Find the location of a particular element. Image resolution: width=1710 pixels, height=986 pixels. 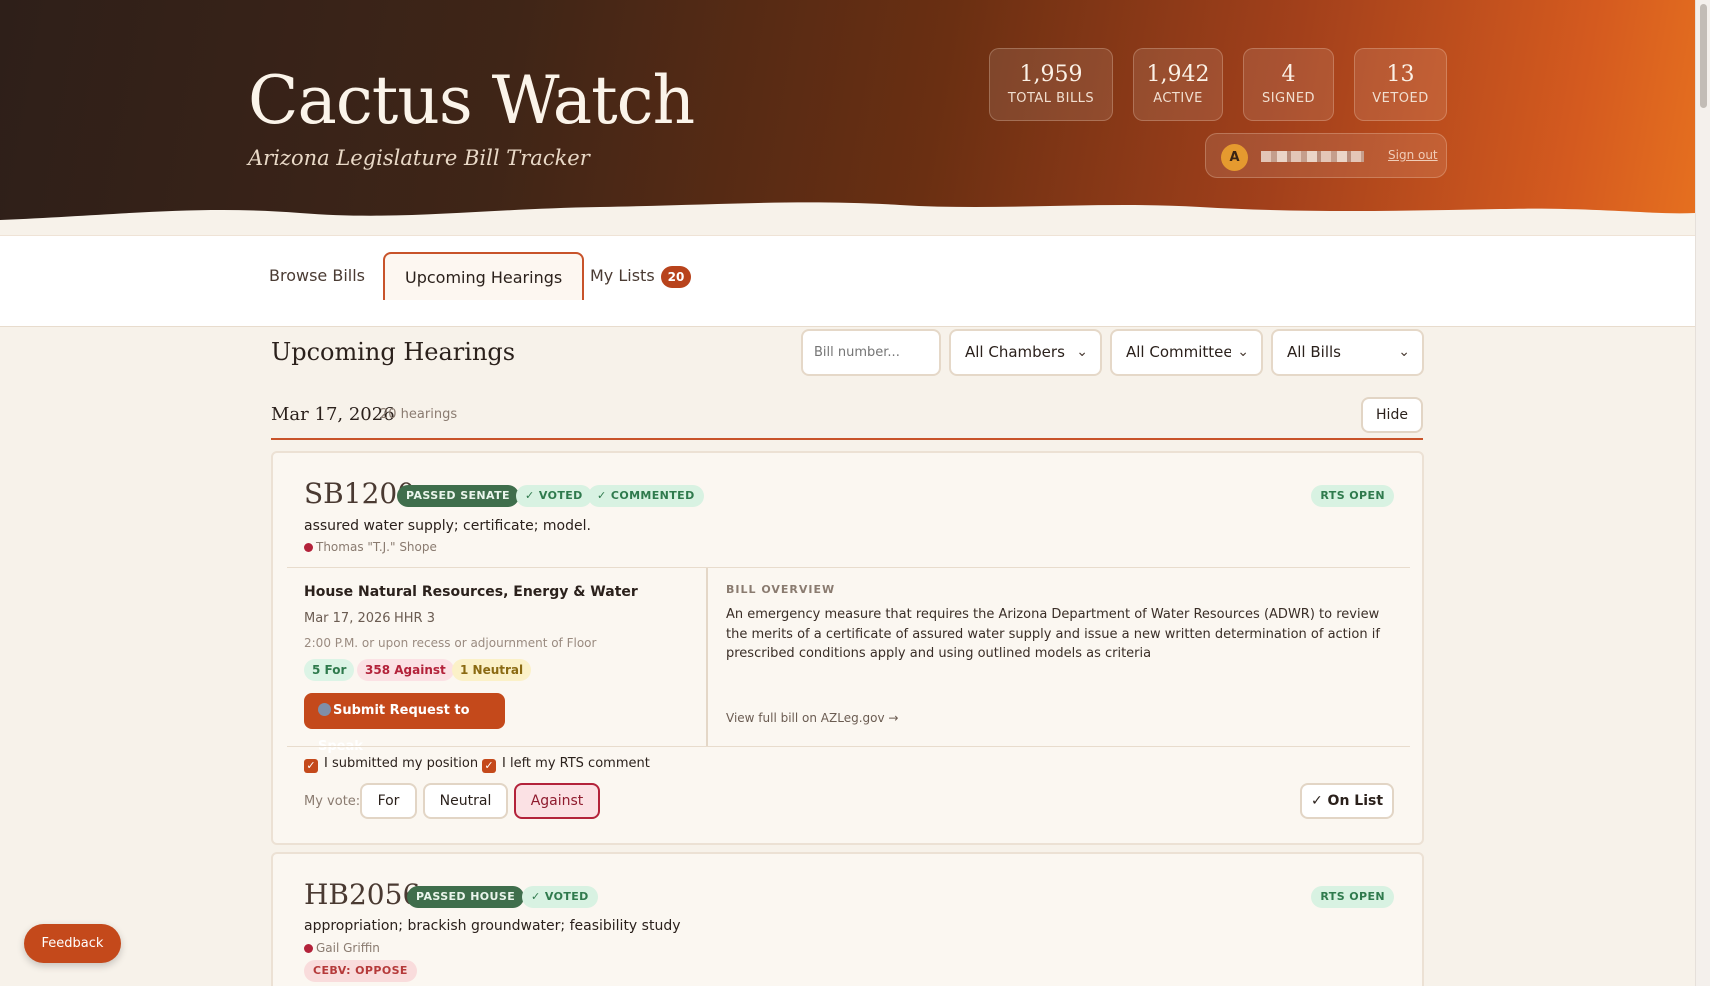

left-rts-comment-checkbox: ✓ I left my RTS comment is located at coordinates (566, 764).